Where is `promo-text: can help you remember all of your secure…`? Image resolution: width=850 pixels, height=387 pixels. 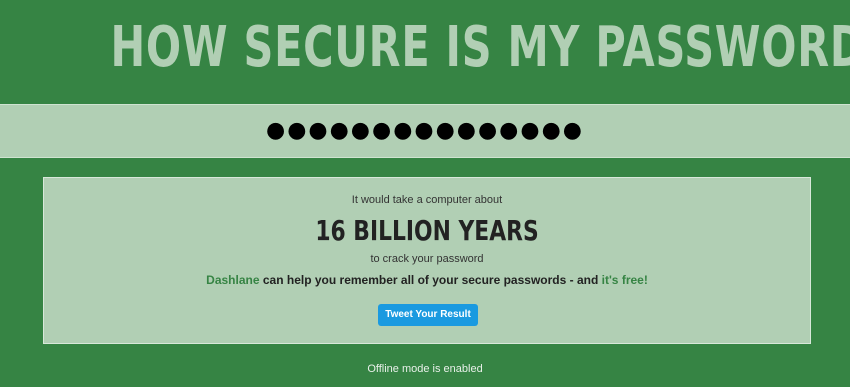 promo-text: can help you remember all of your secure… is located at coordinates (430, 280).